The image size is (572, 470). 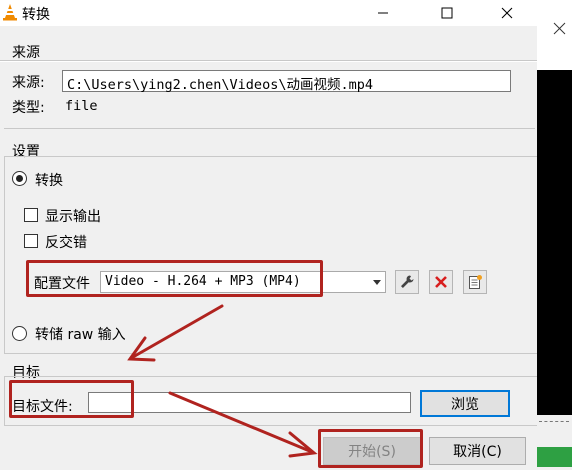 I want to click on source-path-value: C:\Users\ying2.chen\Videos\动画视频.mp4, so click(x=220, y=85).